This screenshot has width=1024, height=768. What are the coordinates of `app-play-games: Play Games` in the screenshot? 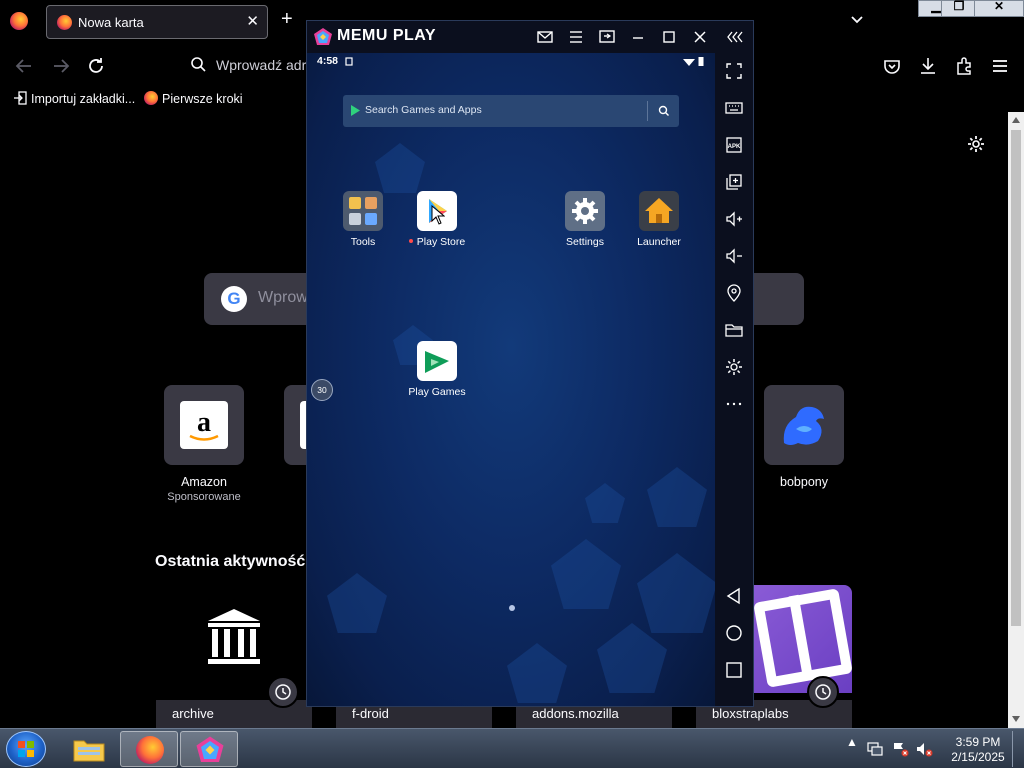 It's located at (437, 369).